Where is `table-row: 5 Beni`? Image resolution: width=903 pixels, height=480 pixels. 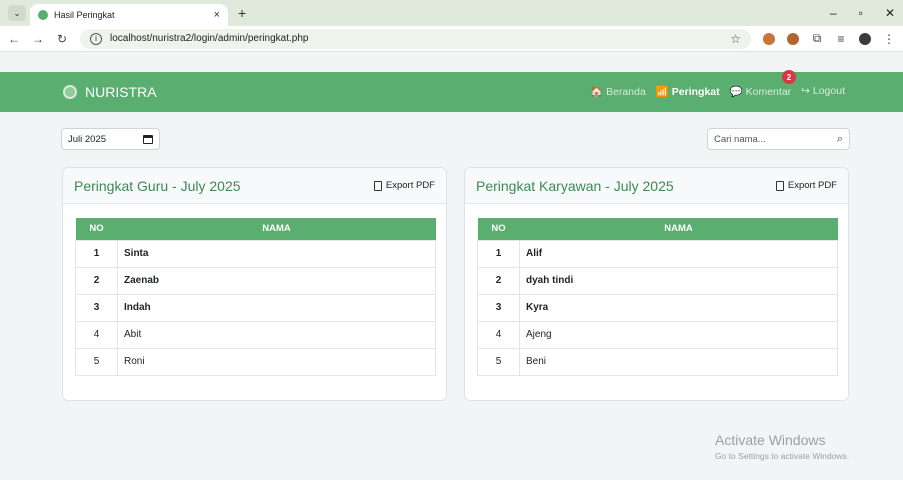
table-row: 5 Beni is located at coordinates (657, 361).